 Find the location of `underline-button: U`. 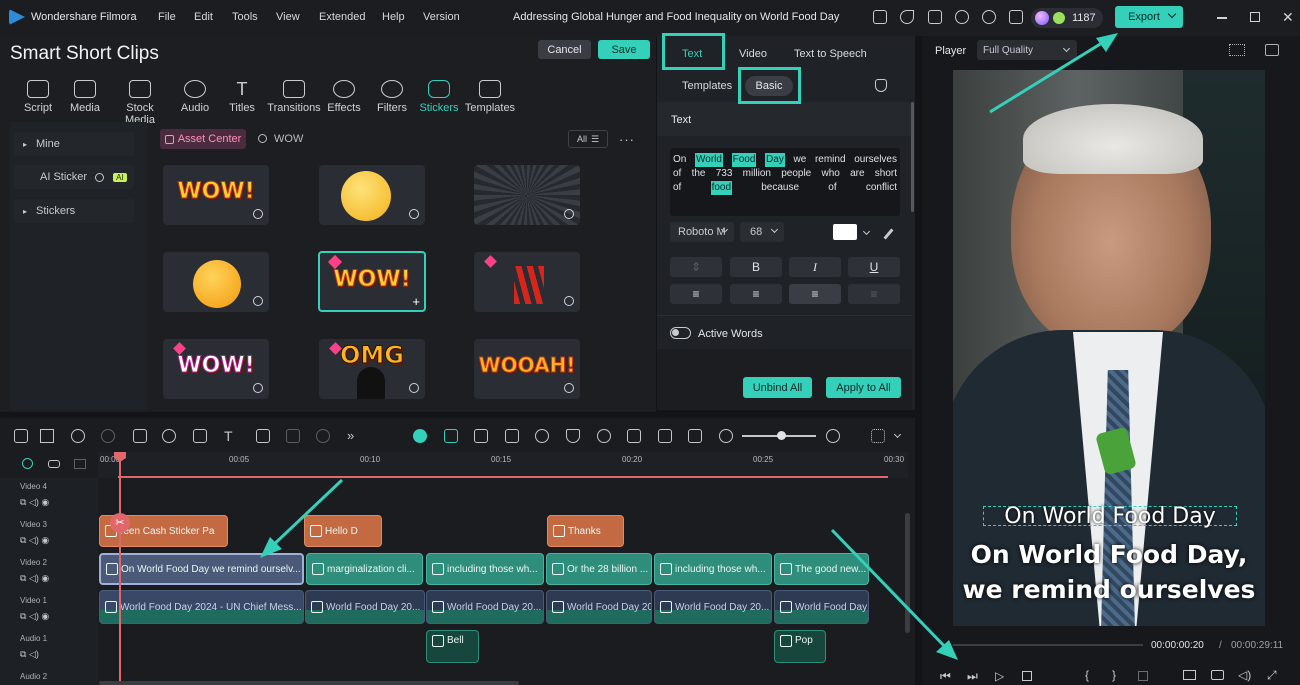

underline-button: U is located at coordinates (874, 267).